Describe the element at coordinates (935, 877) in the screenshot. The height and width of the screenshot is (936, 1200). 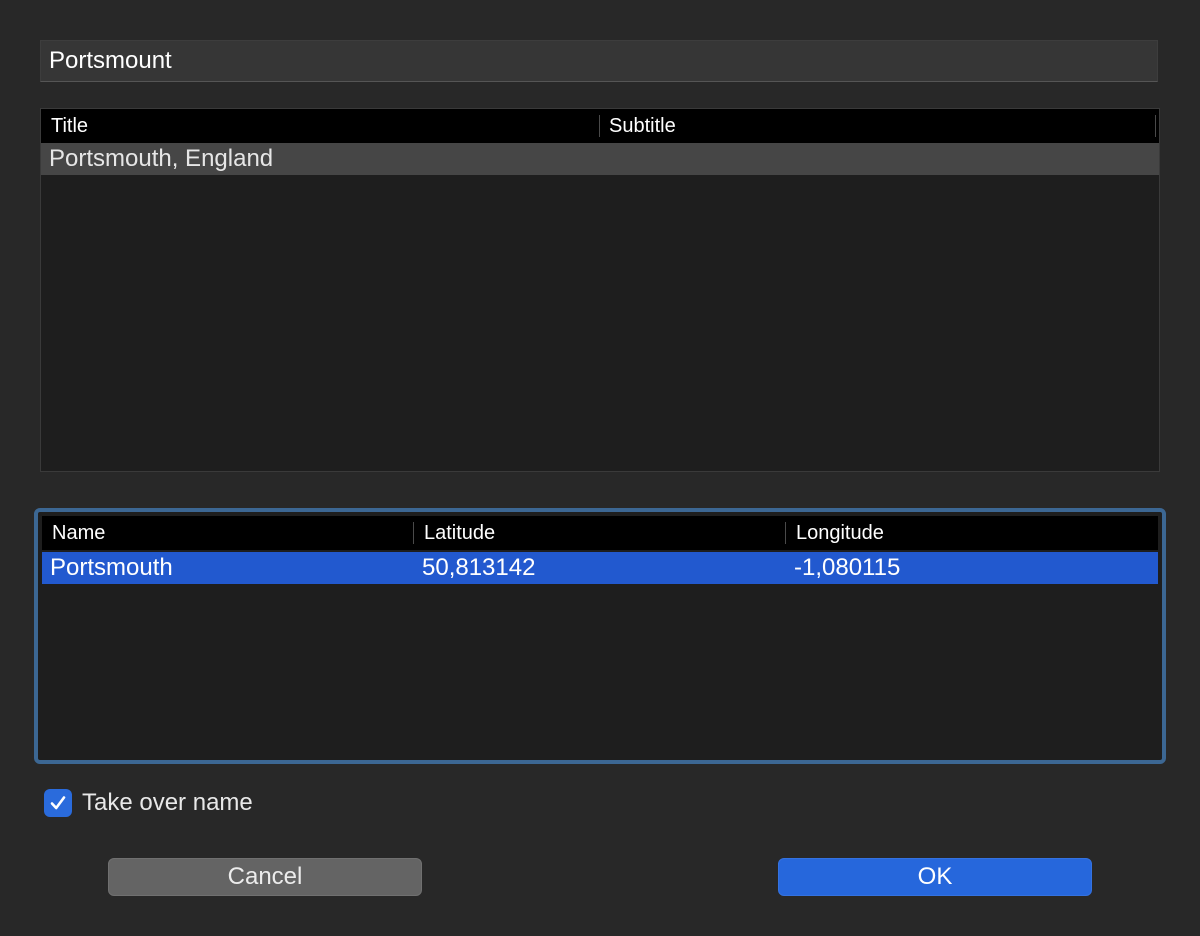
I see `ok-button: OK` at that location.